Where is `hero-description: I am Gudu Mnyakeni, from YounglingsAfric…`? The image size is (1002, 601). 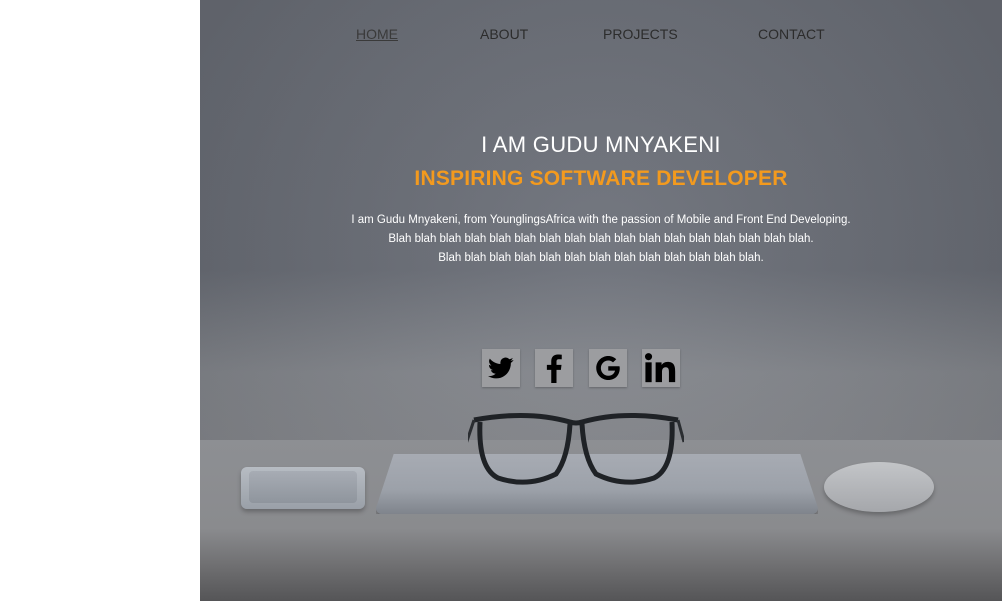 hero-description: I am Gudu Mnyakeni, from YounglingsAfric… is located at coordinates (601, 239).